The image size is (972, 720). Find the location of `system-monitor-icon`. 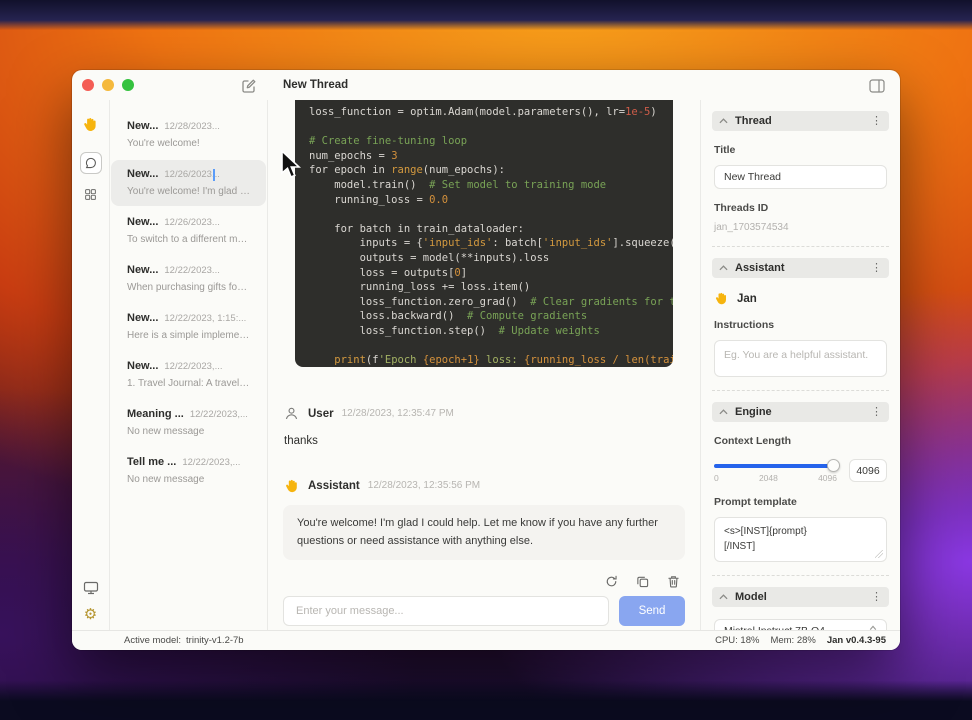

system-monitor-icon is located at coordinates (91, 590).